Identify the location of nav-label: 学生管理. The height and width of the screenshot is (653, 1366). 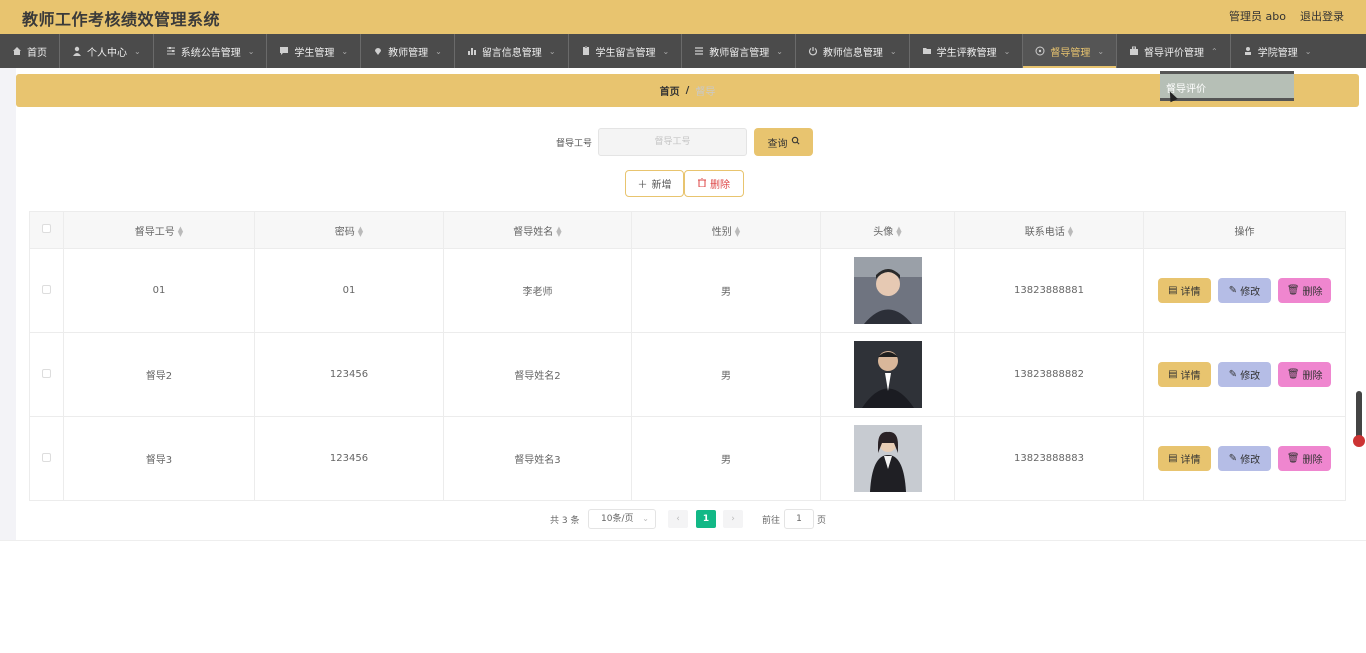
(314, 53).